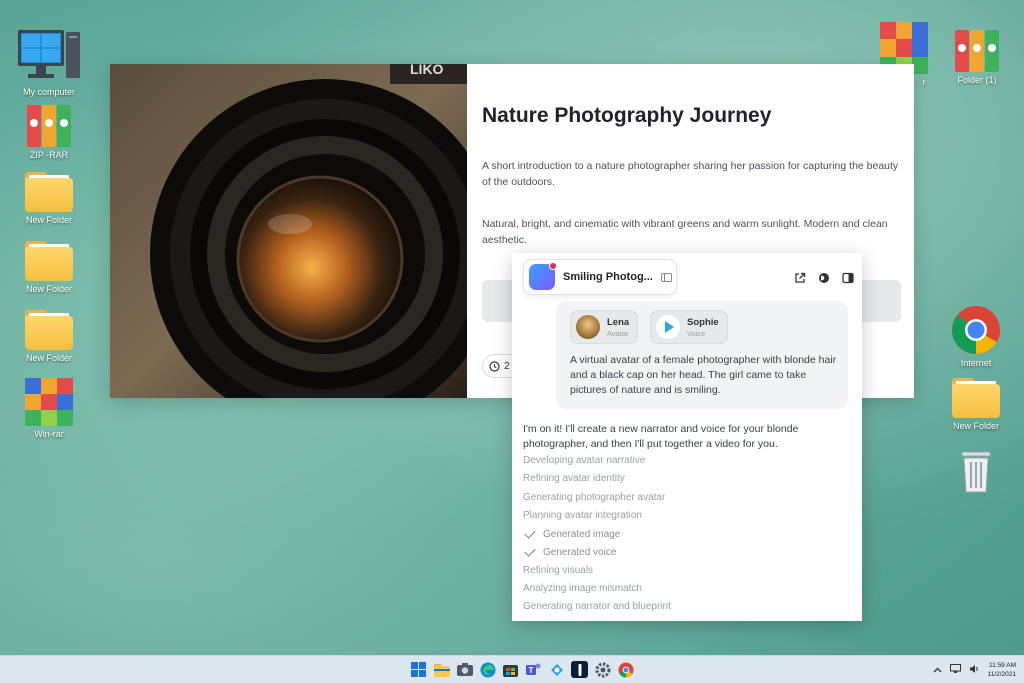  I want to click on sidebar-toggle-icon, so click(666, 277).